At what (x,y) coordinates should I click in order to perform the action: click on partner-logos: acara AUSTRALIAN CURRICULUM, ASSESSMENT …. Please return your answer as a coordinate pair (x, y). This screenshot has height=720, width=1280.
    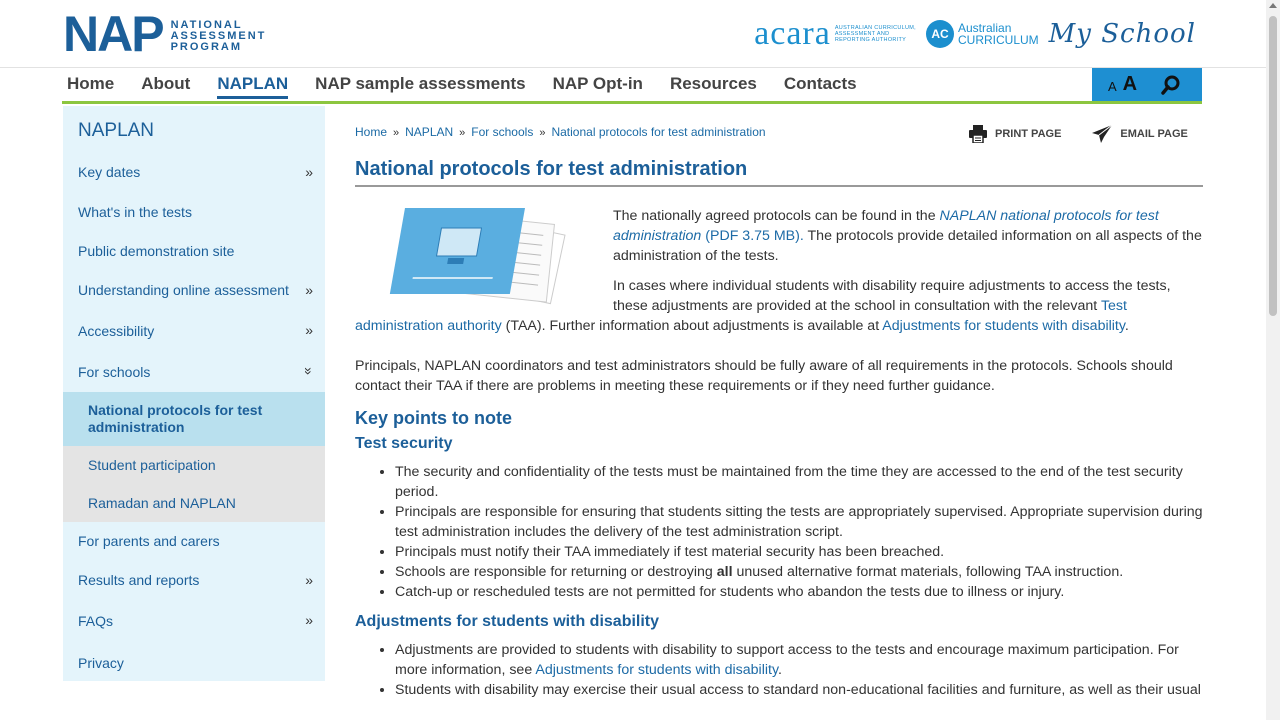
    Looking at the image, I should click on (975, 34).